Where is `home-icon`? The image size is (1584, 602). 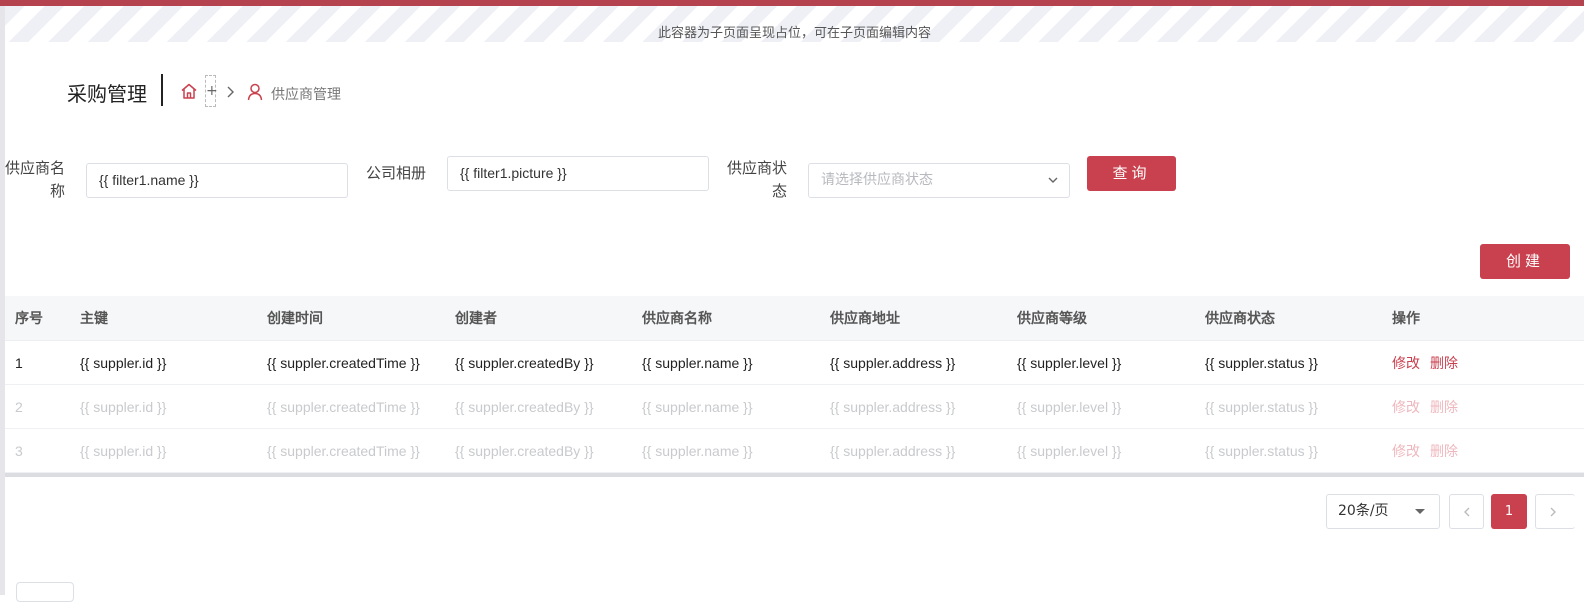
home-icon is located at coordinates (189, 91).